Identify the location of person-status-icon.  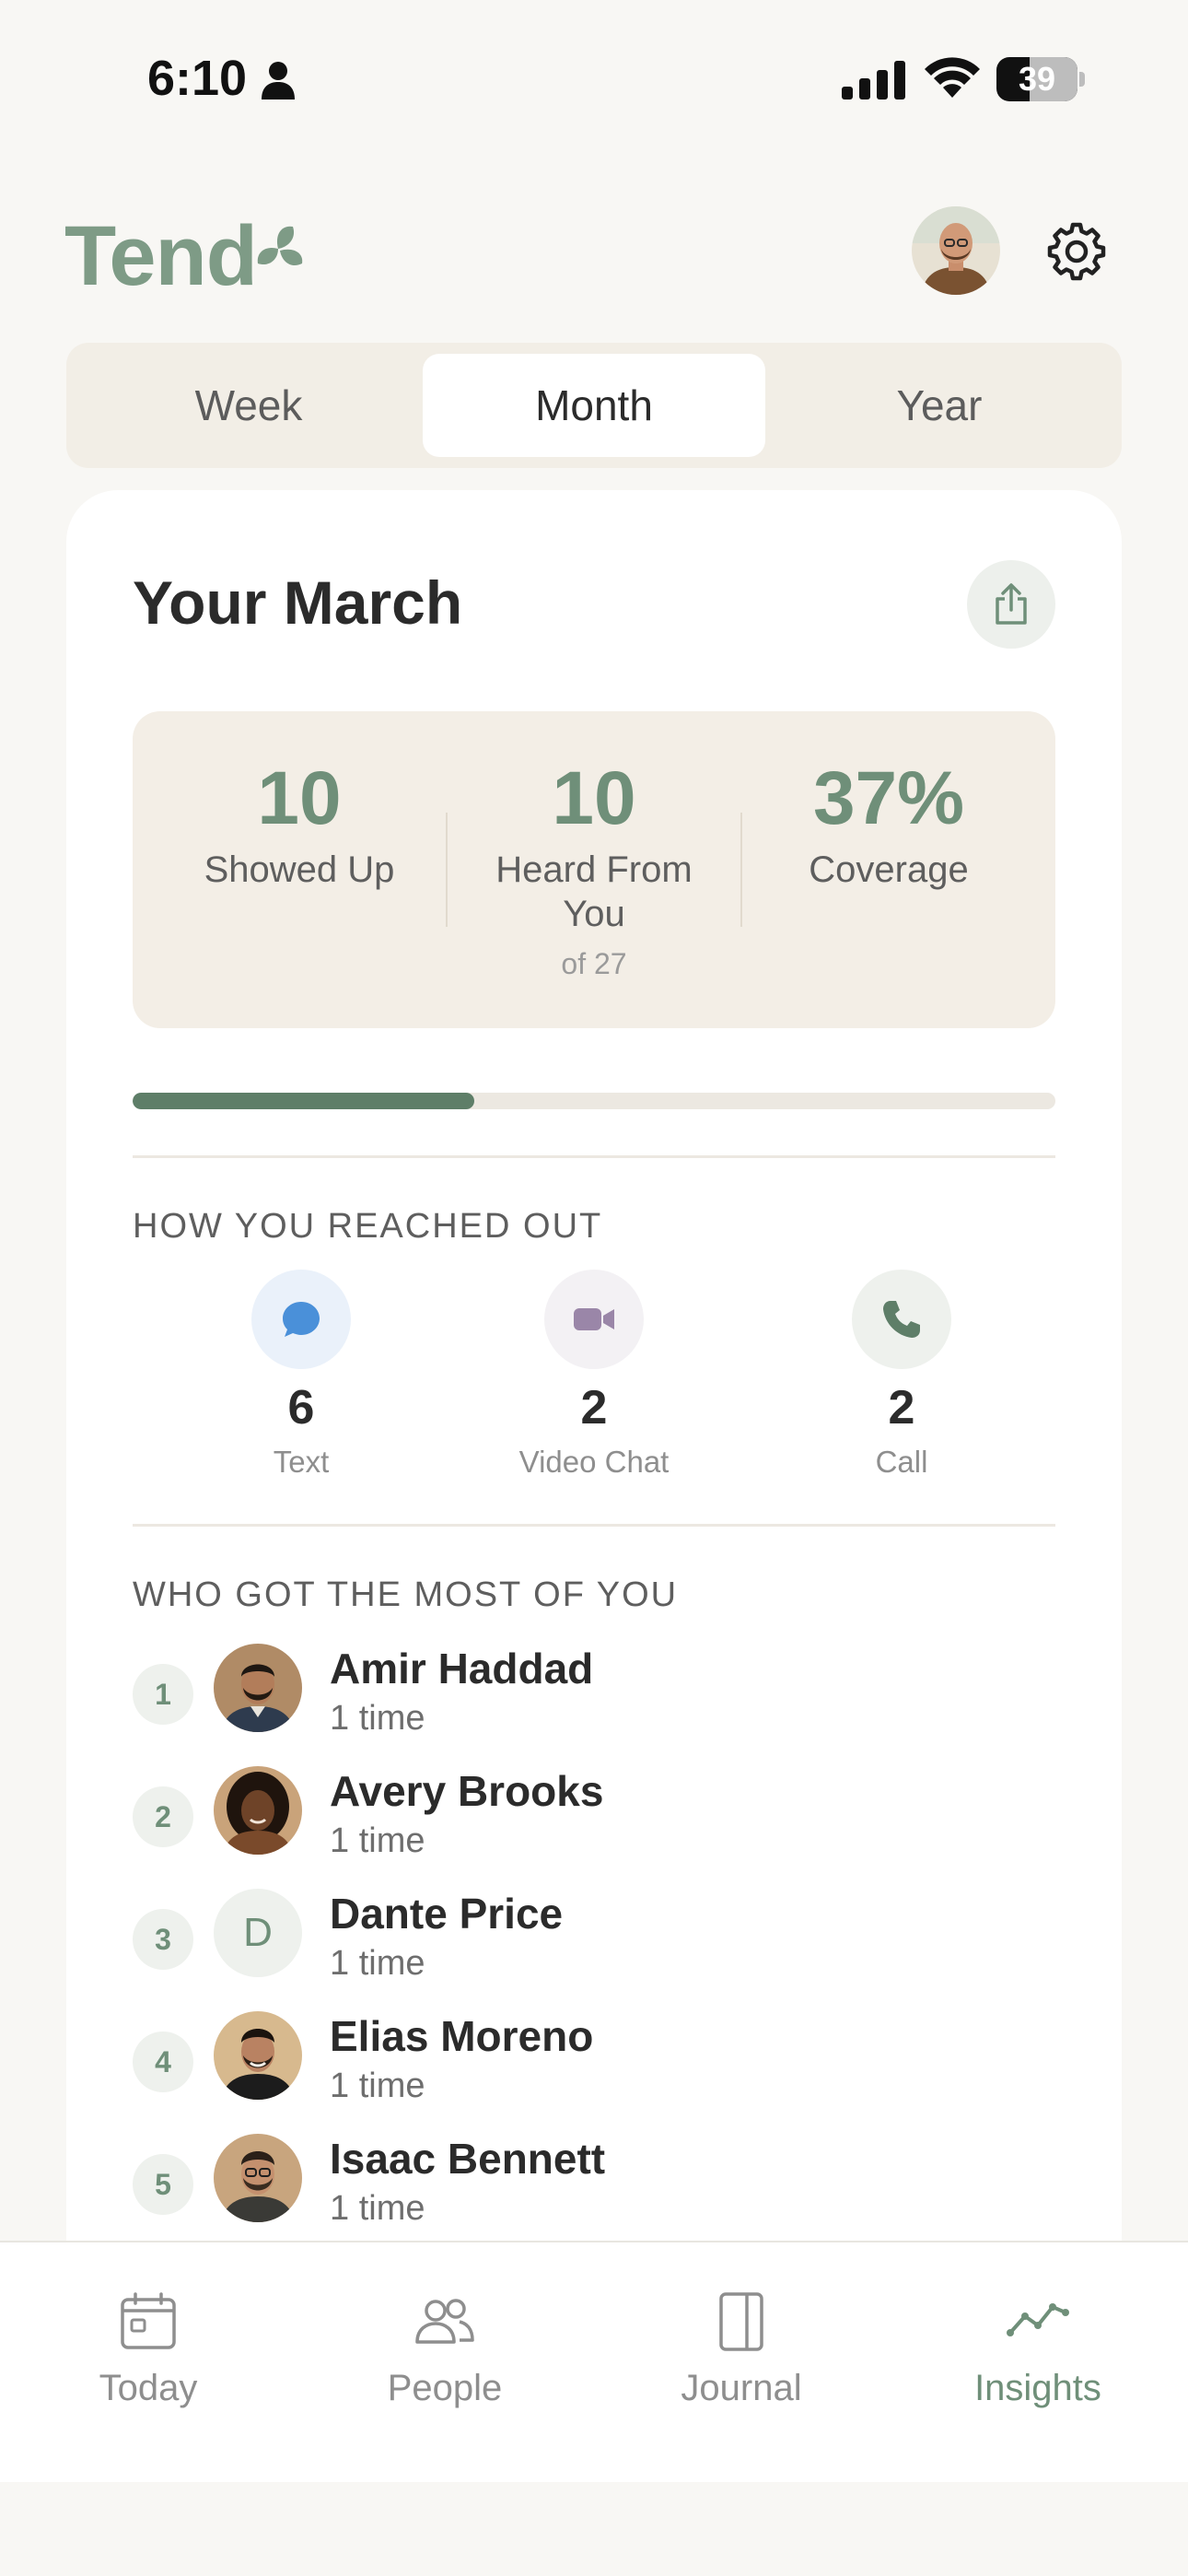
(278, 81).